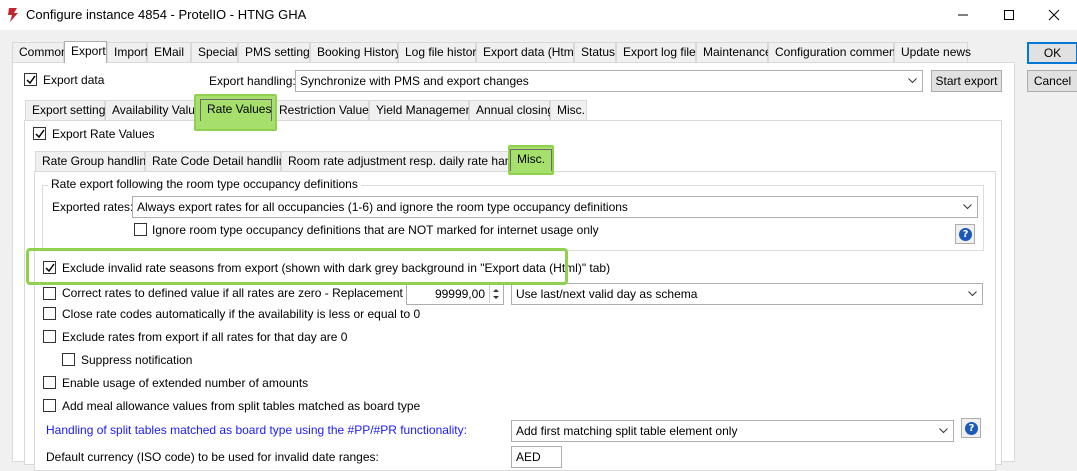 Image resolution: width=1077 pixels, height=471 pixels. I want to click on tab-misc-sub: Misc., so click(568, 110).